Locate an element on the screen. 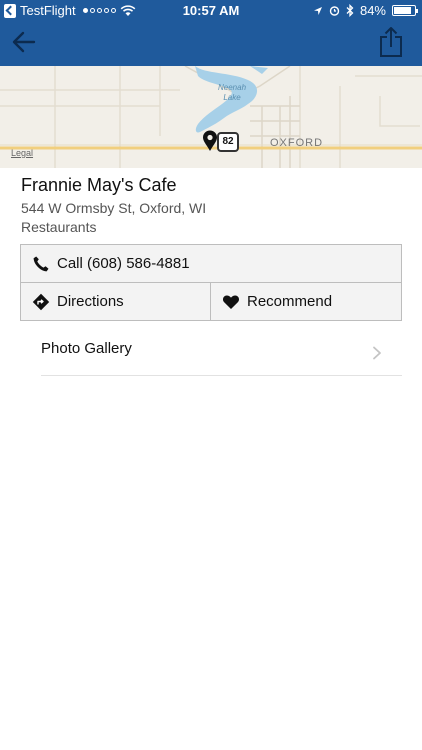 This screenshot has width=422, height=750. directions-label: Directions is located at coordinates (90, 301).